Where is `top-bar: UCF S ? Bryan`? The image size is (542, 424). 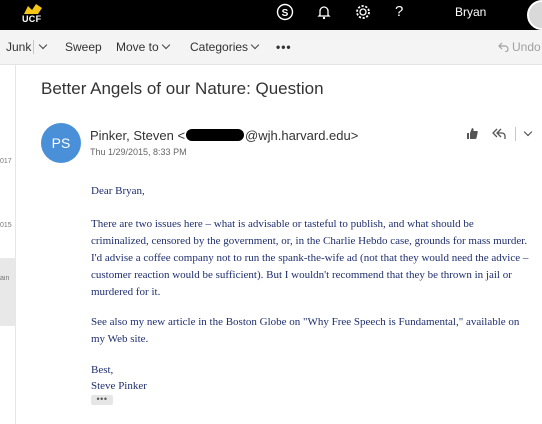 top-bar: UCF S ? Bryan is located at coordinates (271, 15).